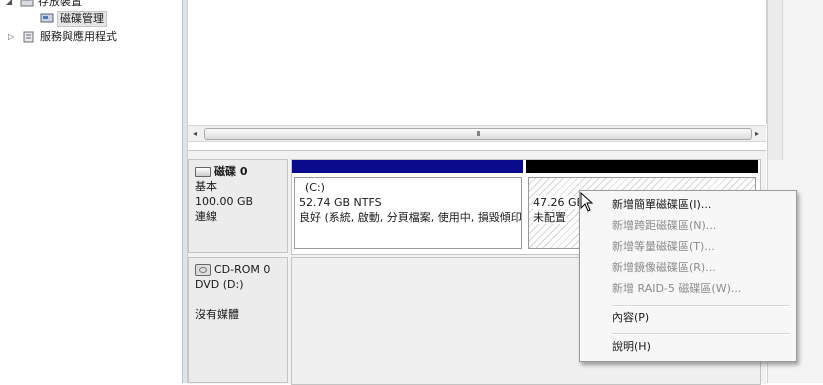 The image size is (823, 385). I want to click on partition-c-label: (C:), so click(315, 187).